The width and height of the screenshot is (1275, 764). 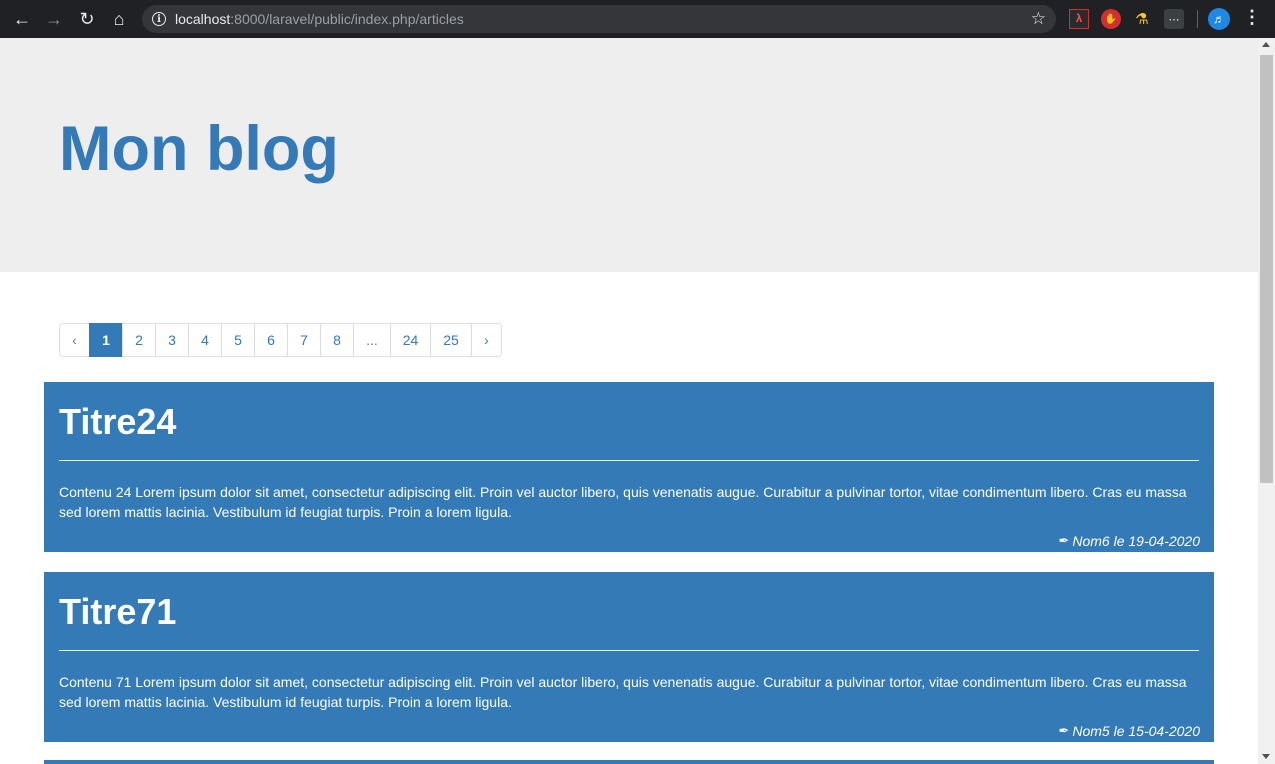 I want to click on url-host: localhost, so click(x=203, y=19).